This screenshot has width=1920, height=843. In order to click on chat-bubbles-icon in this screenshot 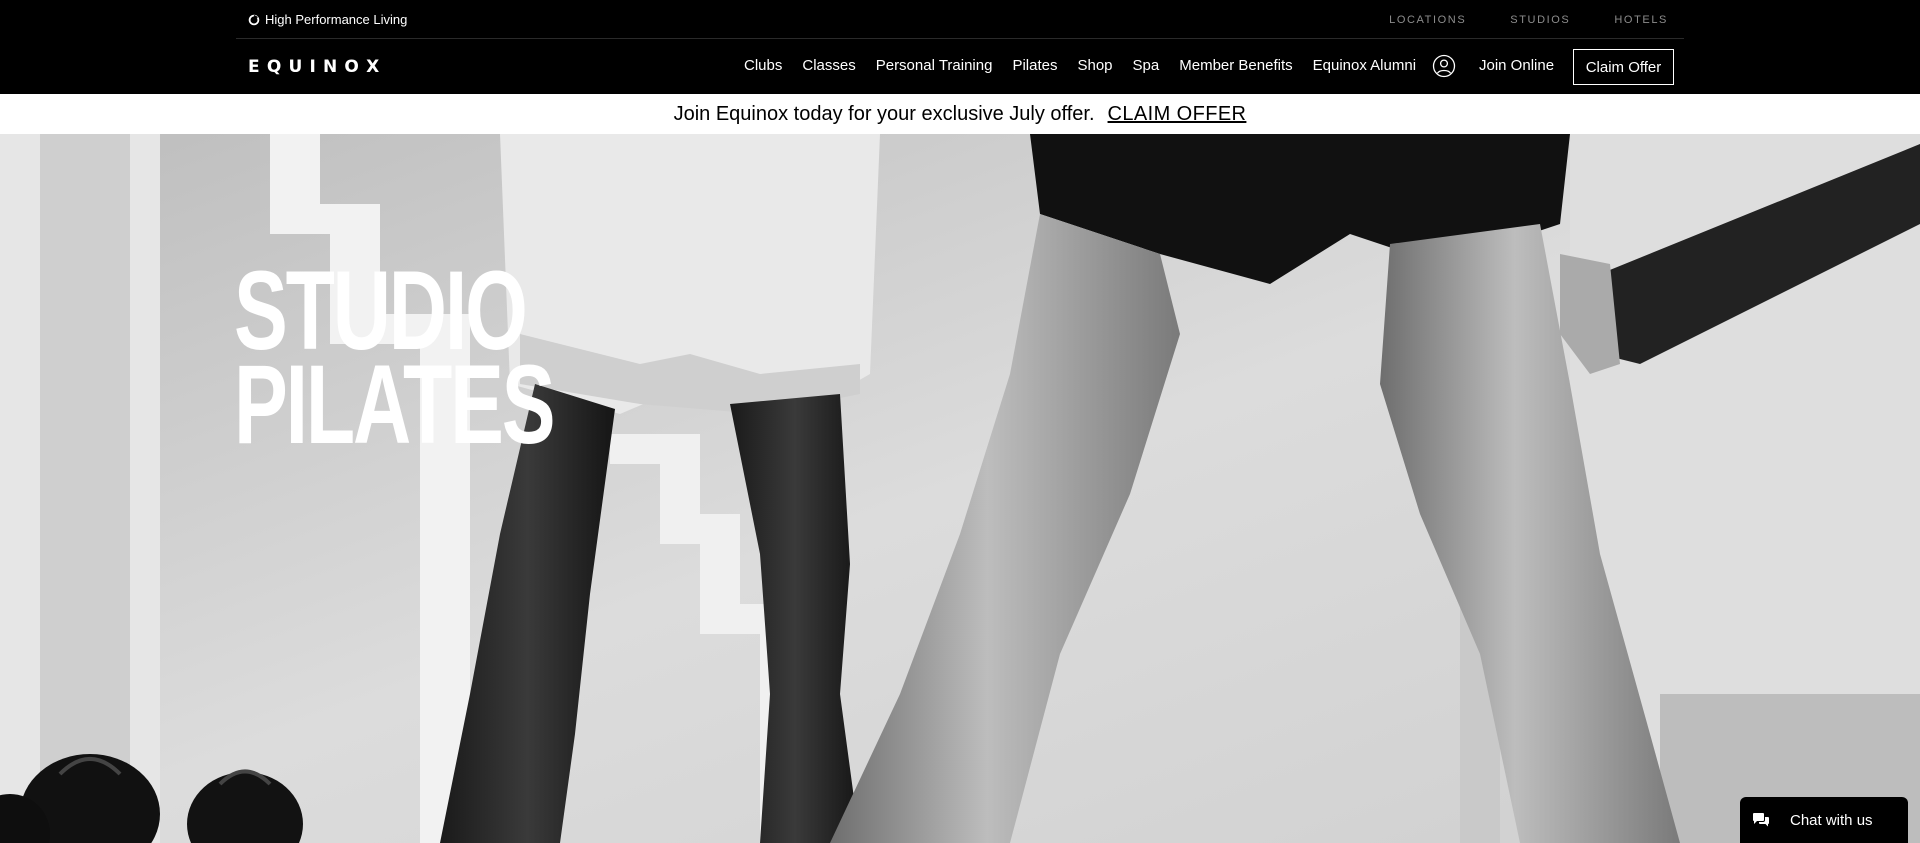, I will do `click(1761, 820)`.